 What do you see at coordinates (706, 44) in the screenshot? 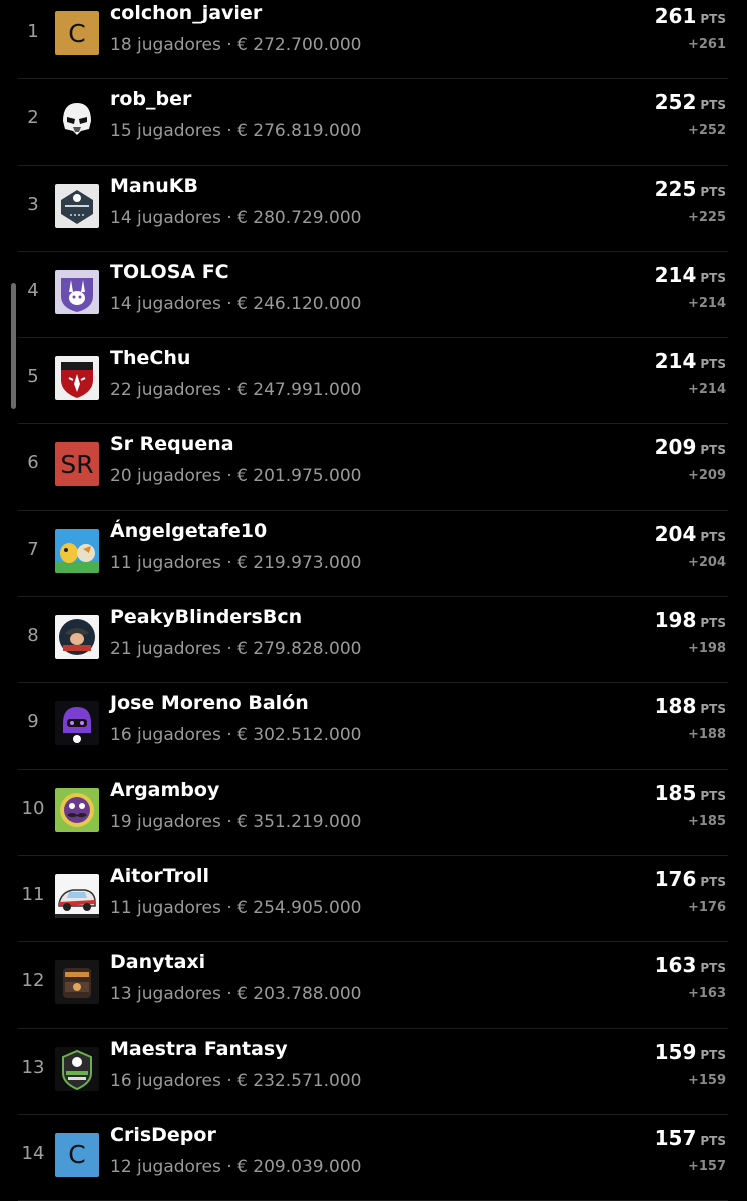
I see `points-delta: +261` at bounding box center [706, 44].